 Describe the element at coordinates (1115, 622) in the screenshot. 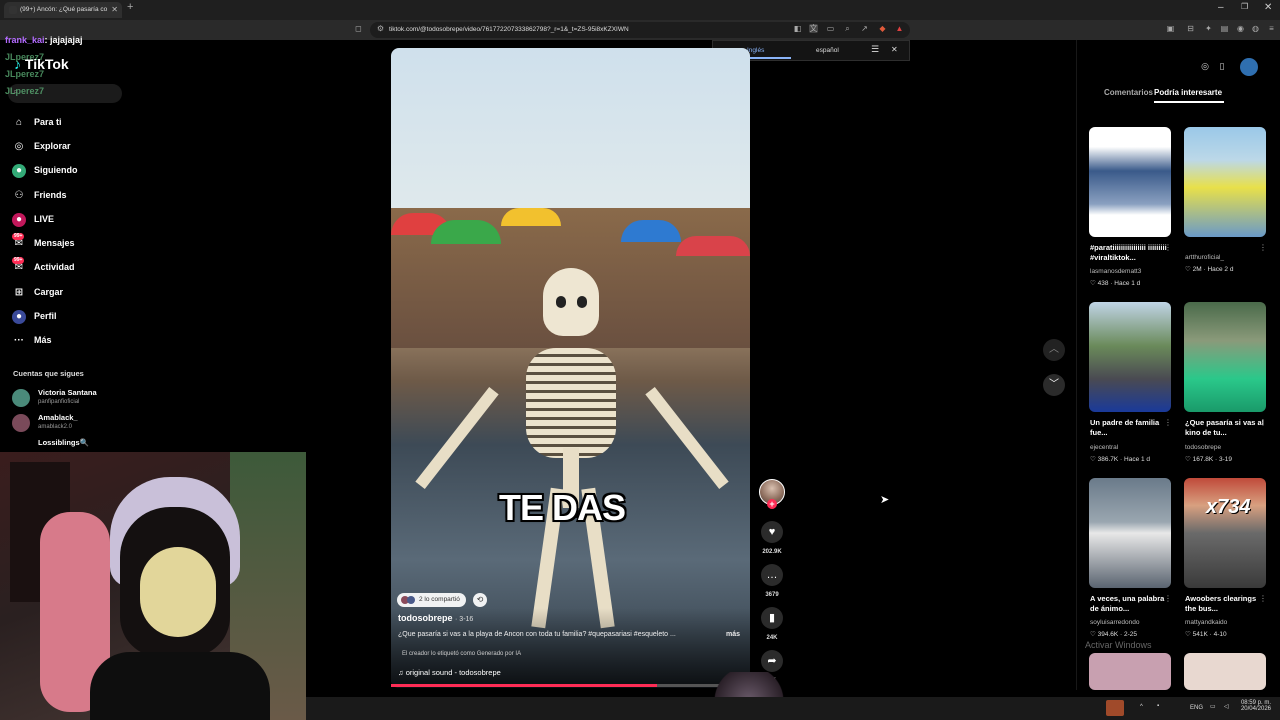

I see `card-user: soyluisarredondo` at that location.